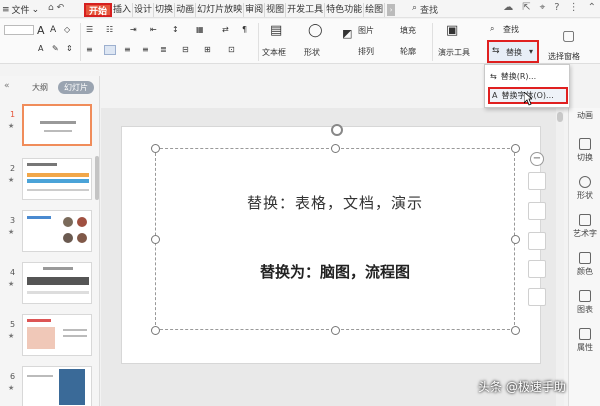  What do you see at coordinates (19, 30) in the screenshot?
I see `font-size-field` at bounding box center [19, 30].